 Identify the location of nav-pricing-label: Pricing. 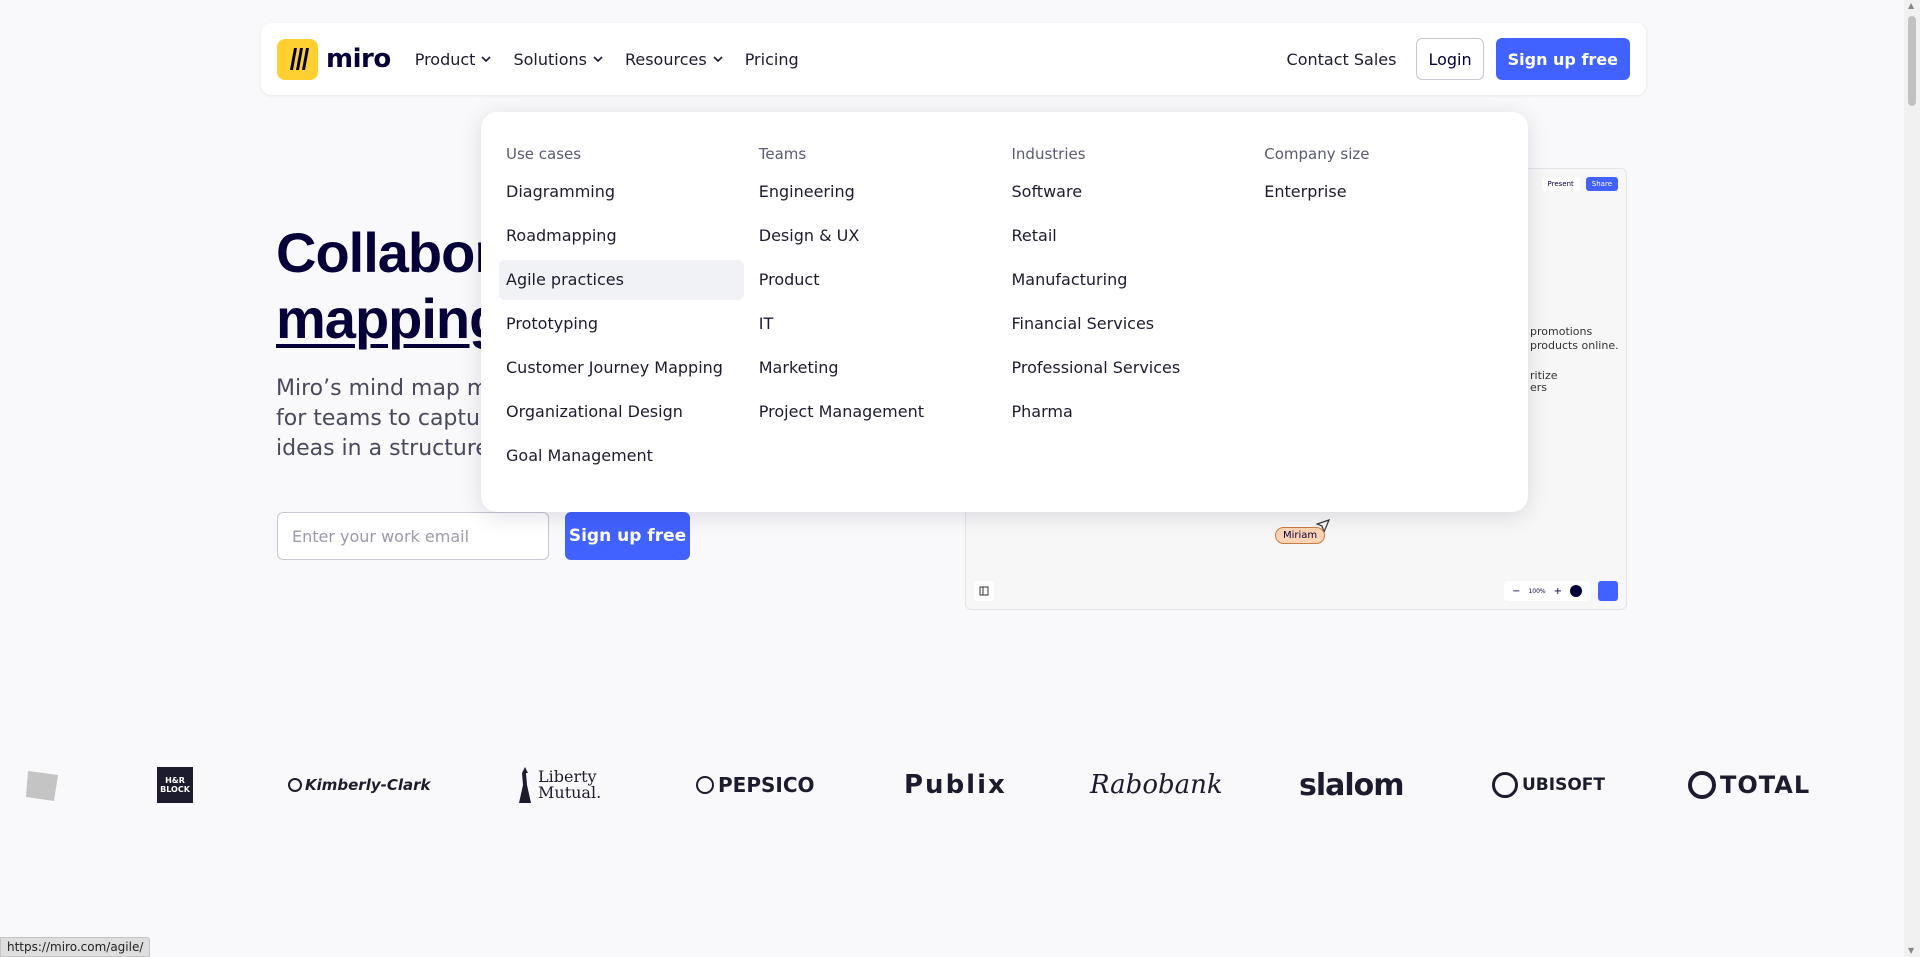
(771, 59).